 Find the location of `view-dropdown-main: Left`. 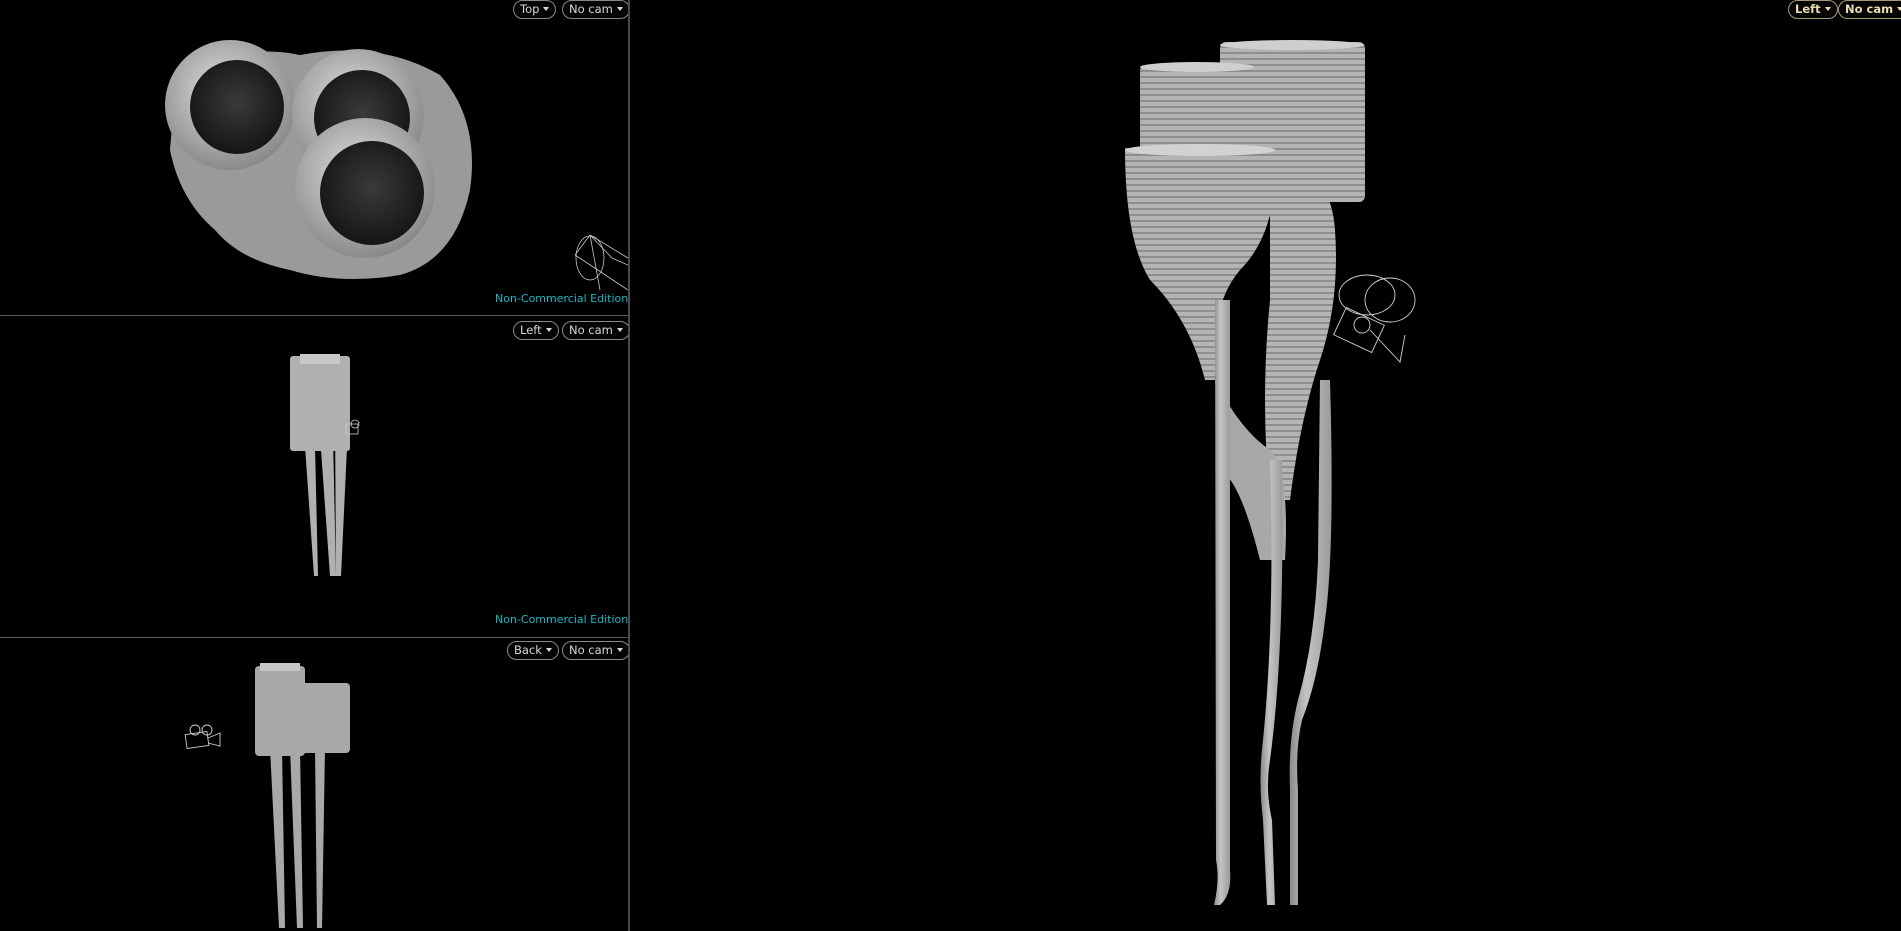

view-dropdown-main: Left is located at coordinates (1813, 9).